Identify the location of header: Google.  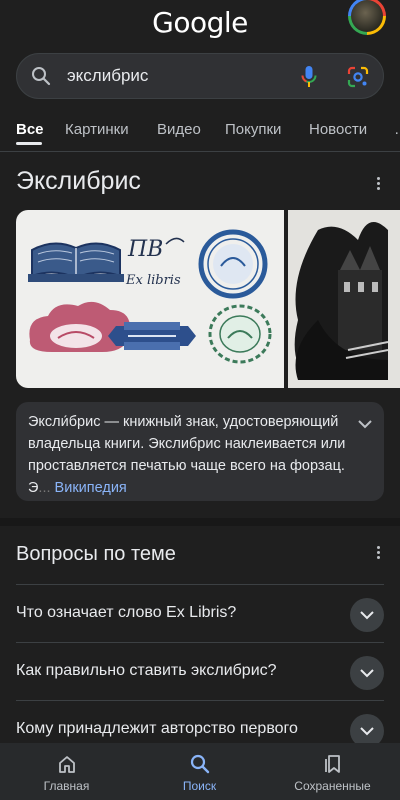
(200, 24).